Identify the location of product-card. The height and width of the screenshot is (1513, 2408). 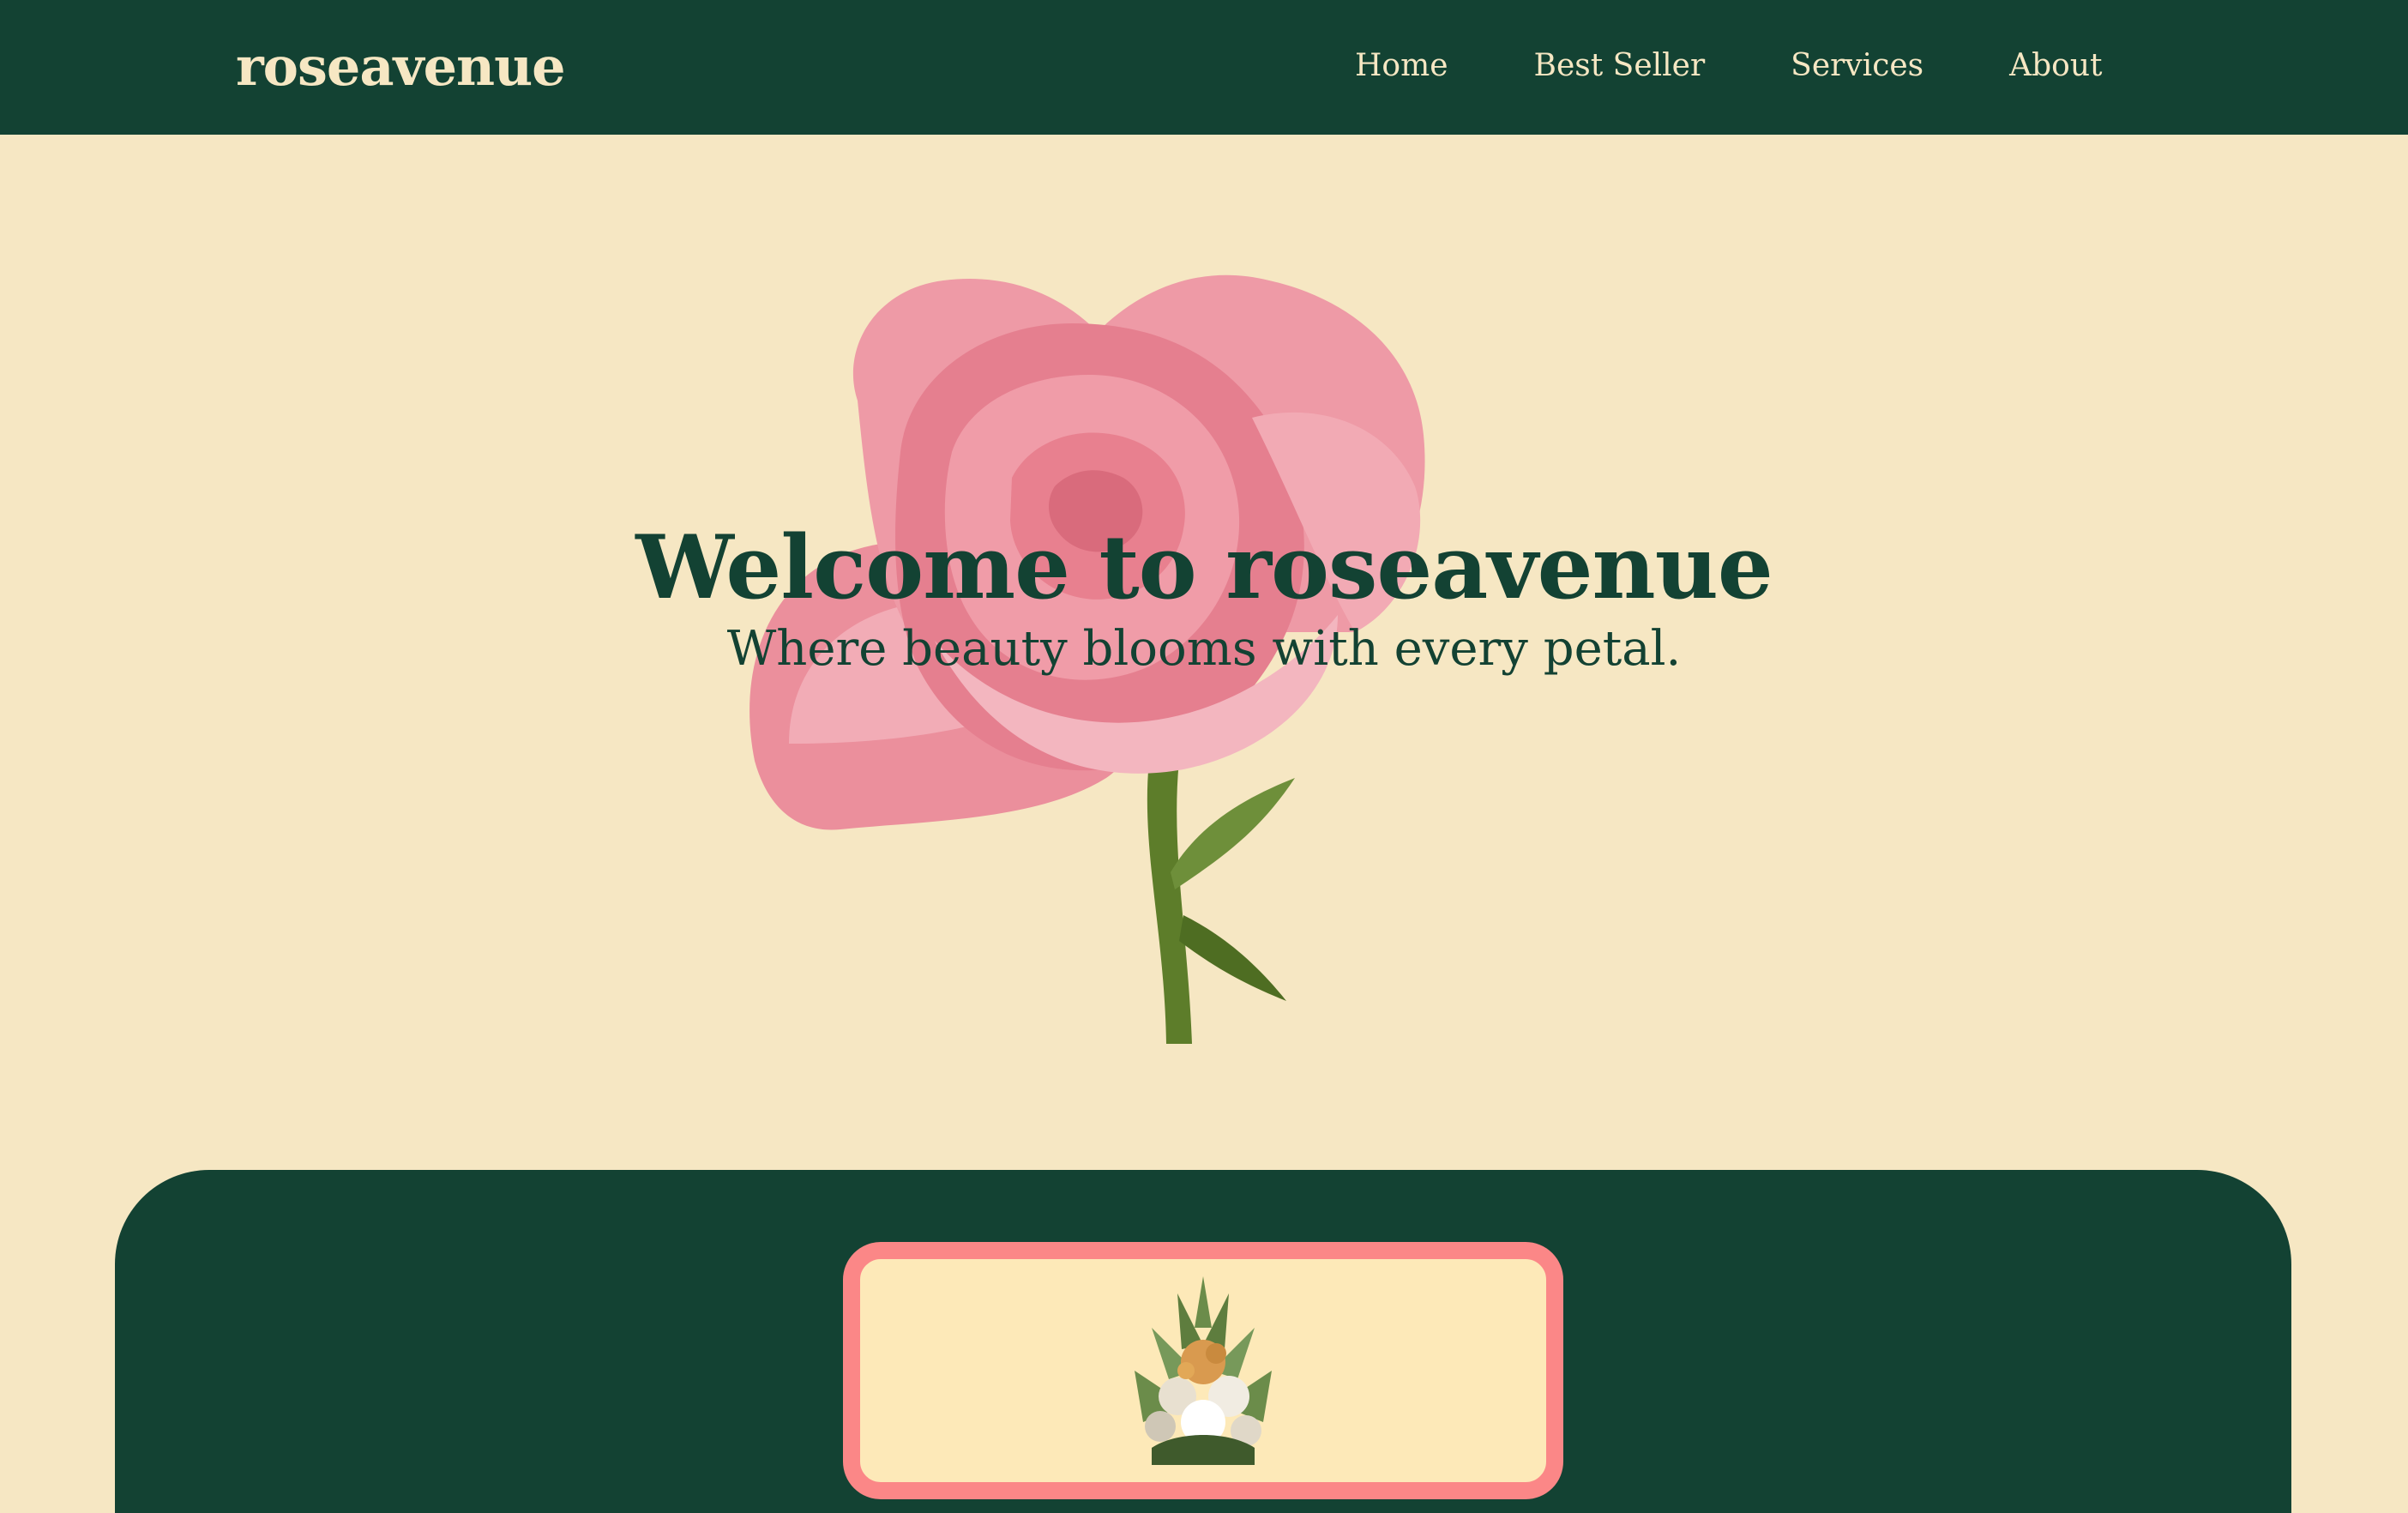
(1203, 1371).